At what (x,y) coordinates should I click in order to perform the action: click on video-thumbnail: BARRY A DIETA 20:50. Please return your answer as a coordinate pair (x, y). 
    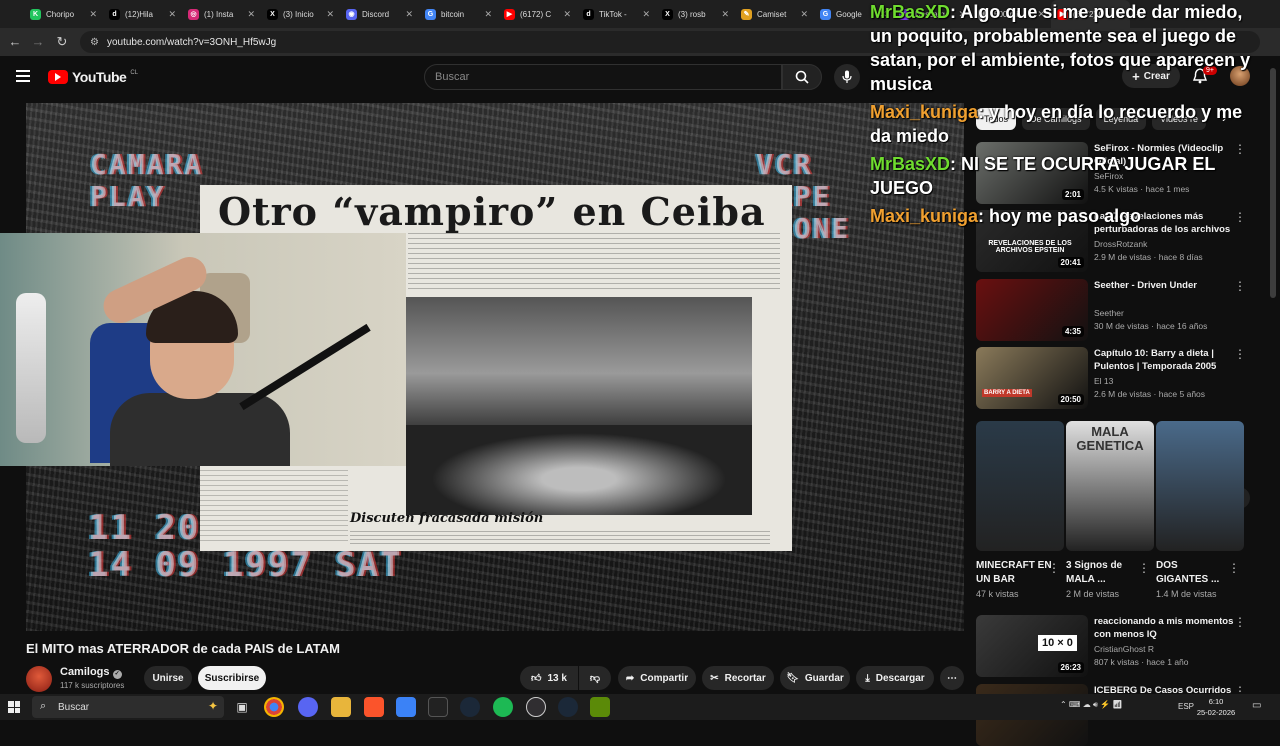
    Looking at the image, I should click on (1032, 378).